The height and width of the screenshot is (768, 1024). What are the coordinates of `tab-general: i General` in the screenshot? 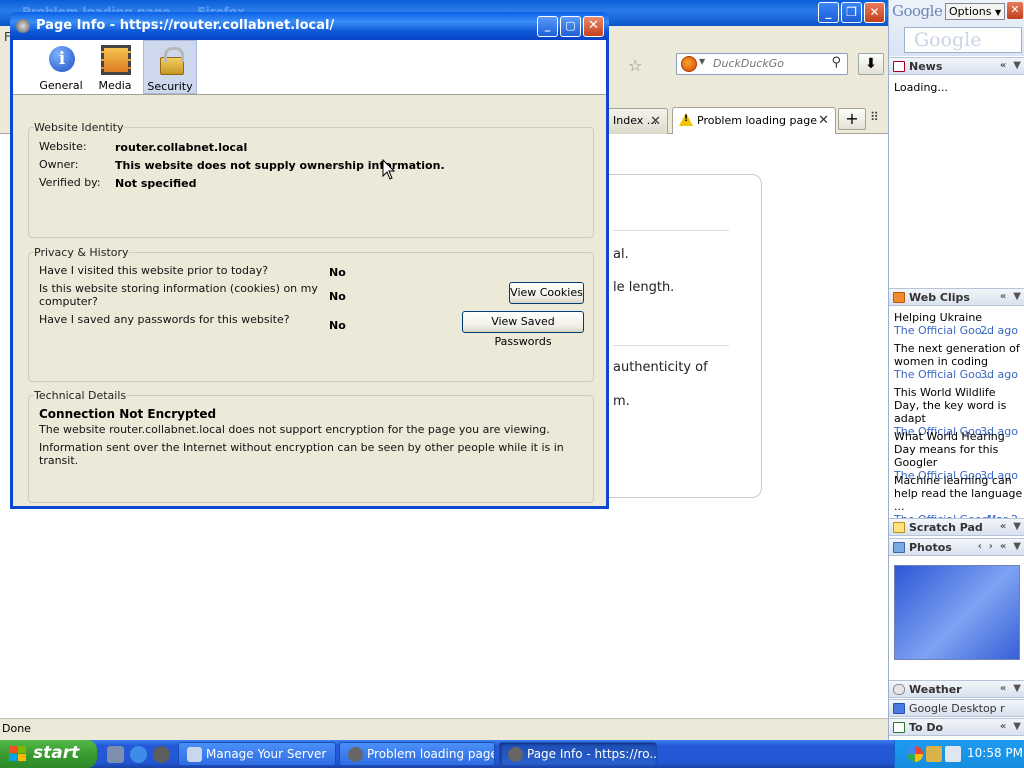 It's located at (61, 67).